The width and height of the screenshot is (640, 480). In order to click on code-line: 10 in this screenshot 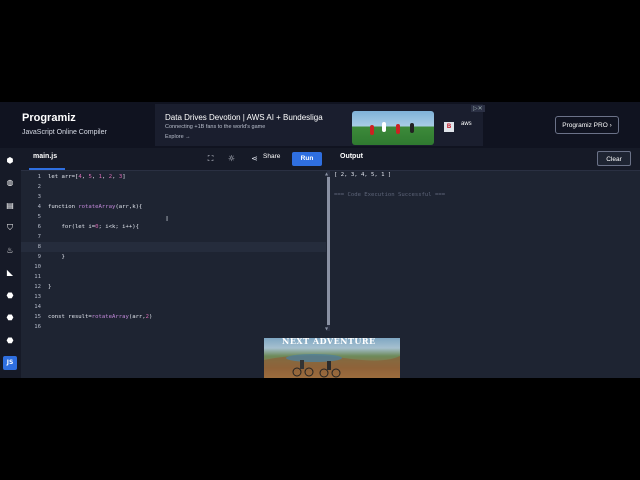, I will do `click(173, 267)`.